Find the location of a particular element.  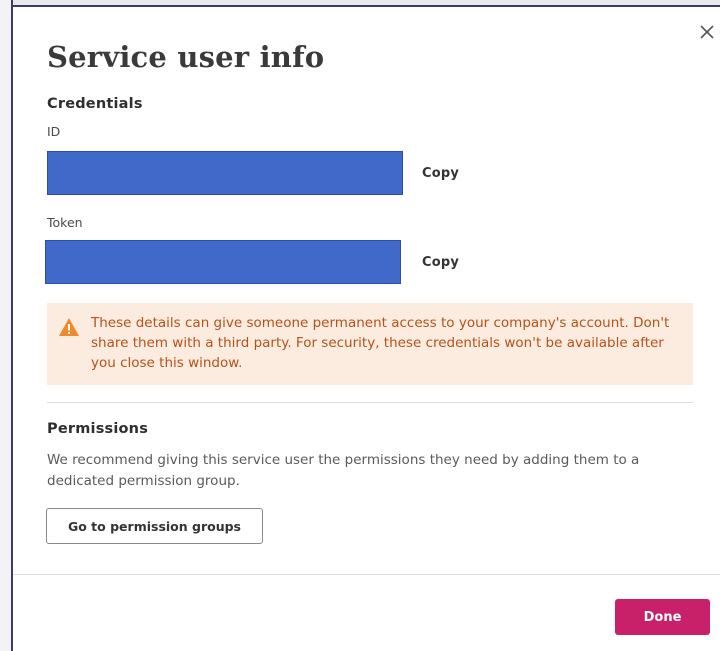

id-field is located at coordinates (225, 173).